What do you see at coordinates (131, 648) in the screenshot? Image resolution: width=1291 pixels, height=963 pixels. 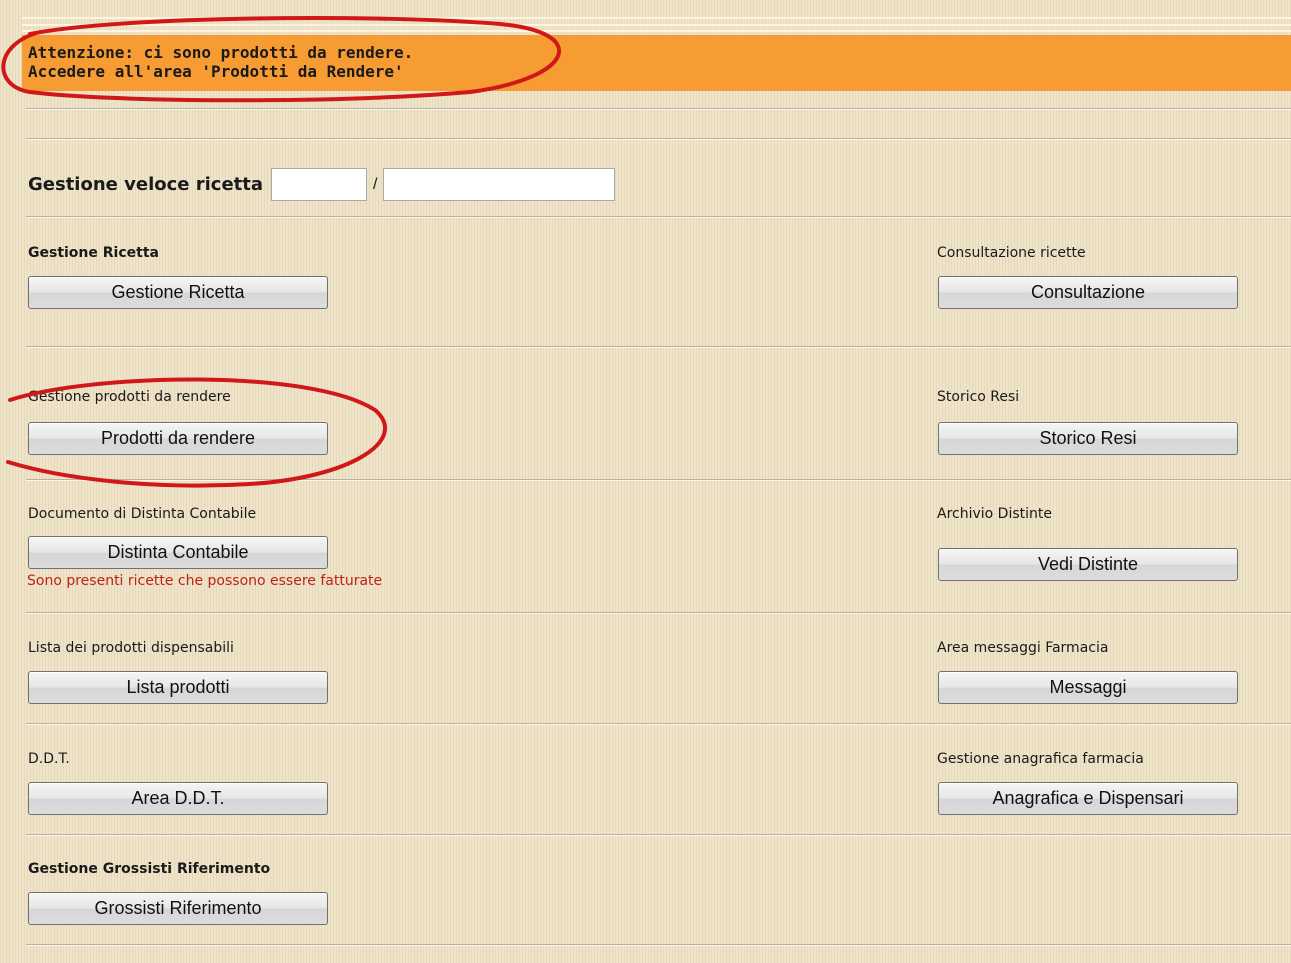 I see `section-label-lista: Lista dei prodotti dispensabili` at bounding box center [131, 648].